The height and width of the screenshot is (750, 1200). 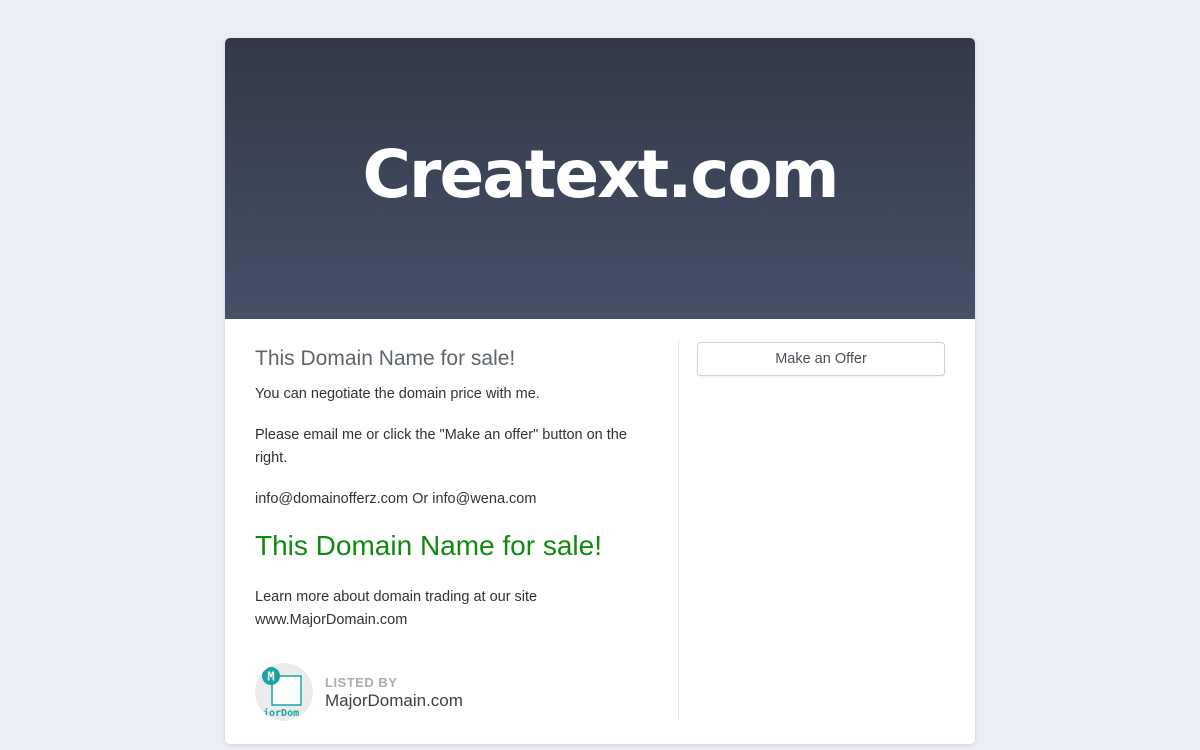 I want to click on domain-title: Creatext.com, so click(x=600, y=174).